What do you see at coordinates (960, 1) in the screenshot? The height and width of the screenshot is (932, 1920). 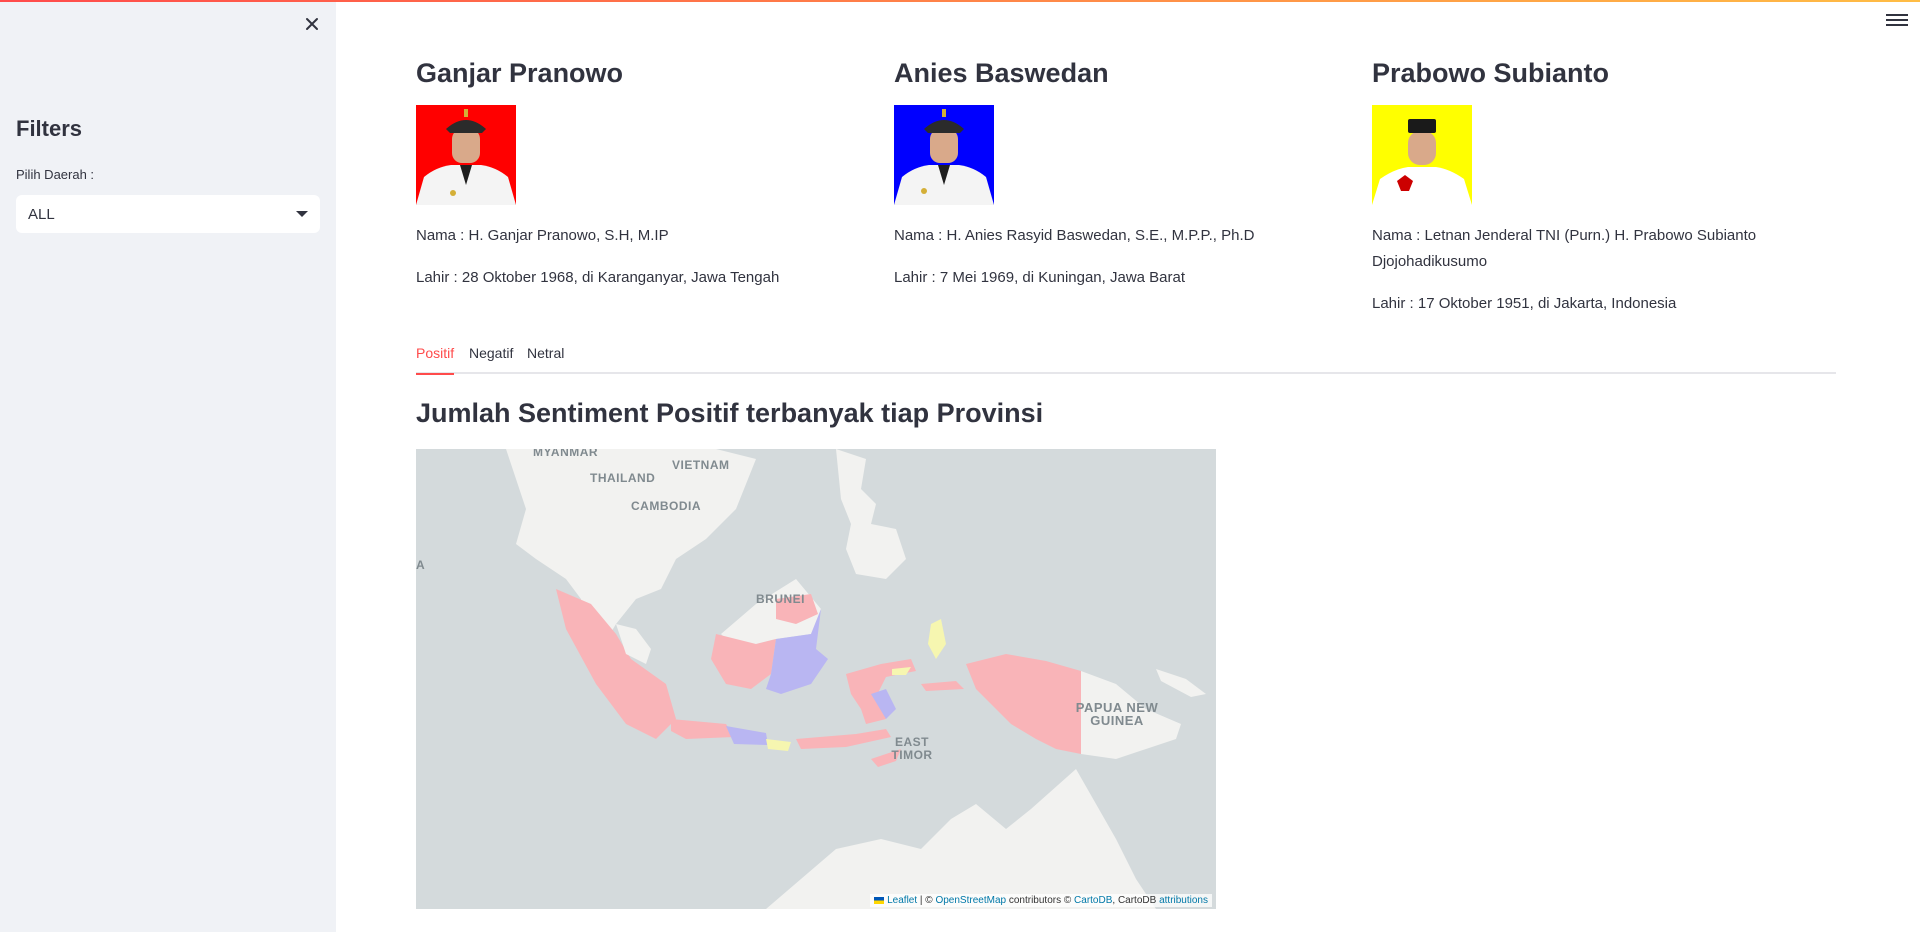 I see `top-decoration-bar` at bounding box center [960, 1].